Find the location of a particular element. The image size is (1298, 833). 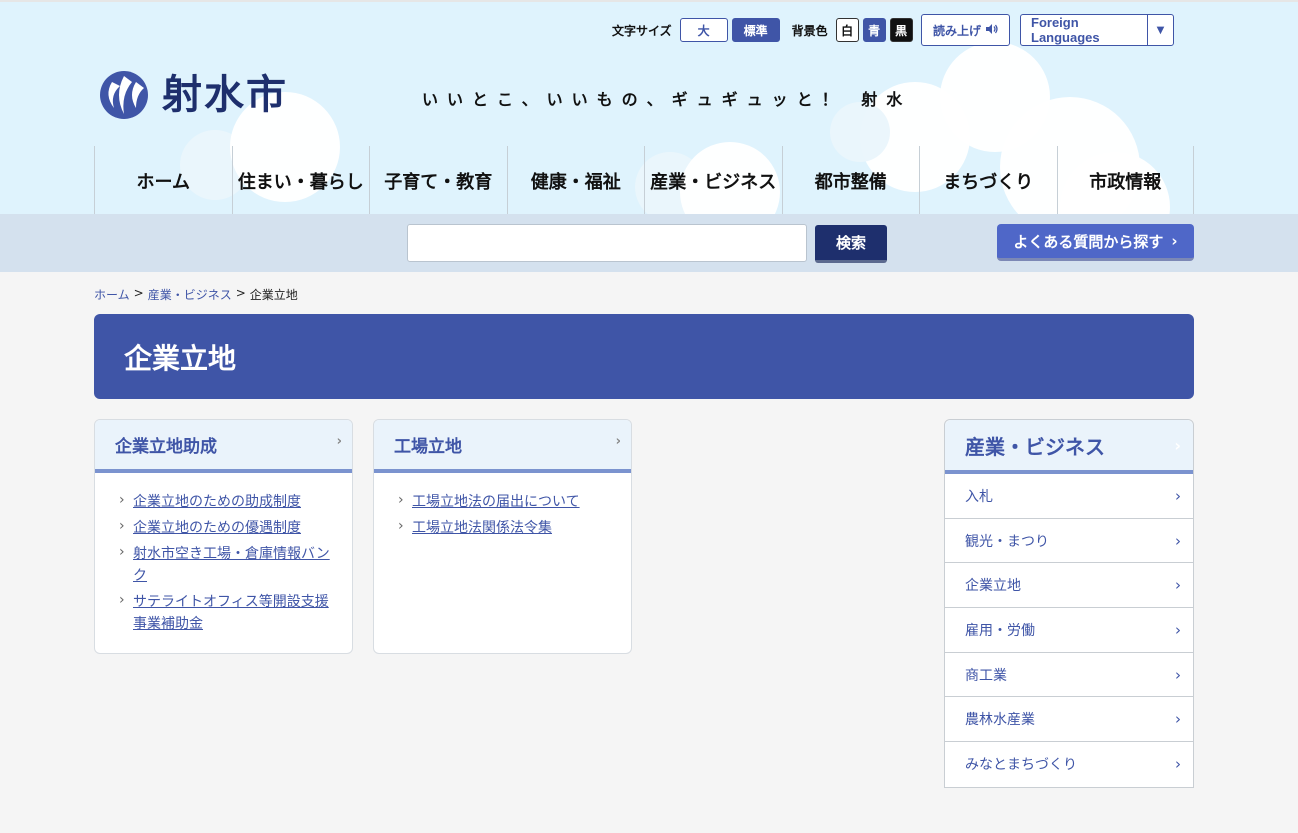

gnav-item-childcare: 子育て・教育 is located at coordinates (438, 180).